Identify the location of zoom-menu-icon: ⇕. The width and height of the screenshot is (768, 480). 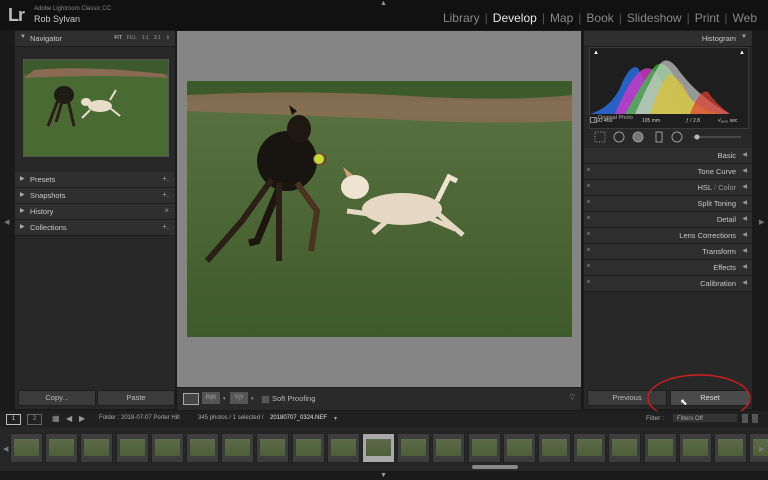
(168, 38).